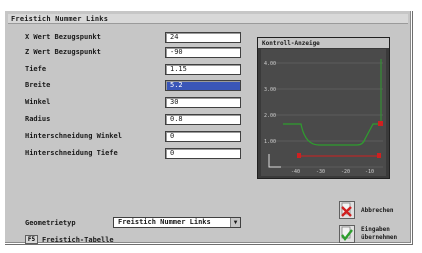  I want to click on preview-title: Kontroll-Anzeige, so click(291, 43).